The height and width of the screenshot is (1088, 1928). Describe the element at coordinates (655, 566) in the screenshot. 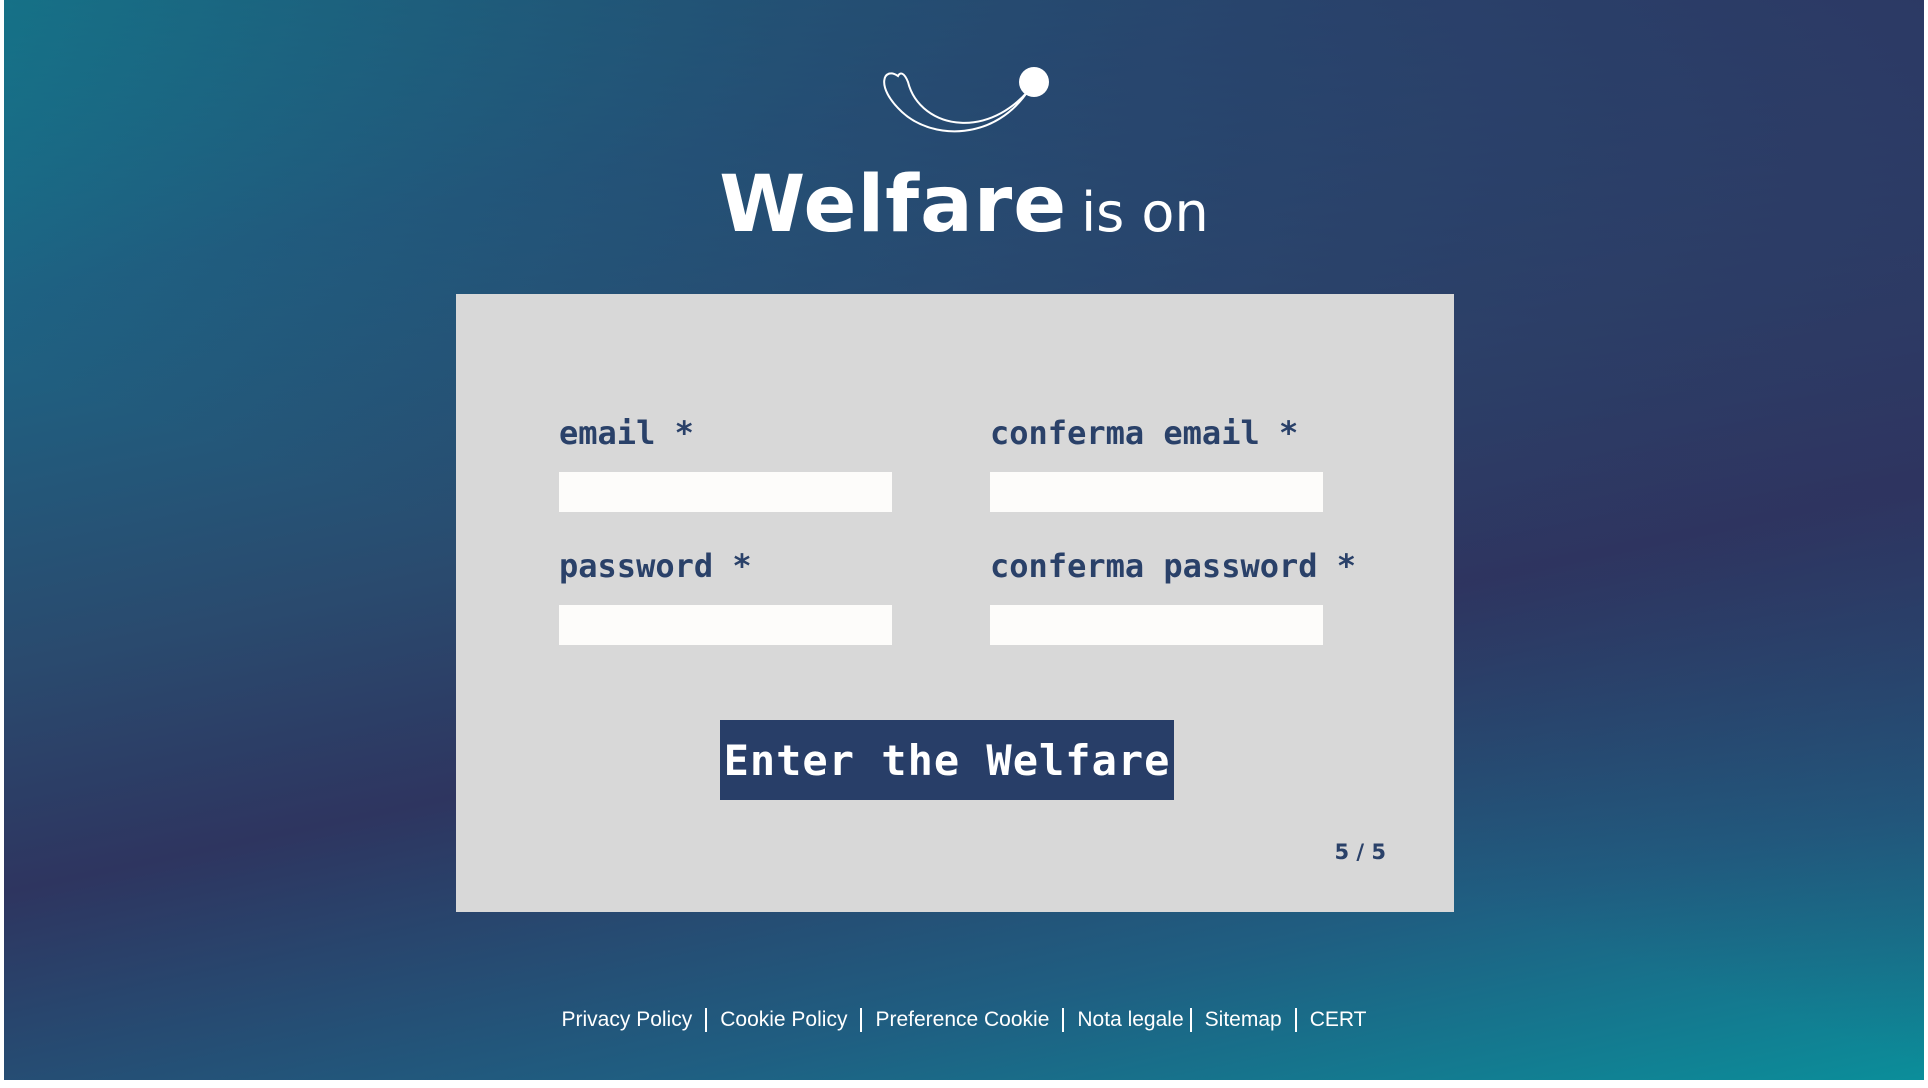

I see `password-label: password *` at that location.